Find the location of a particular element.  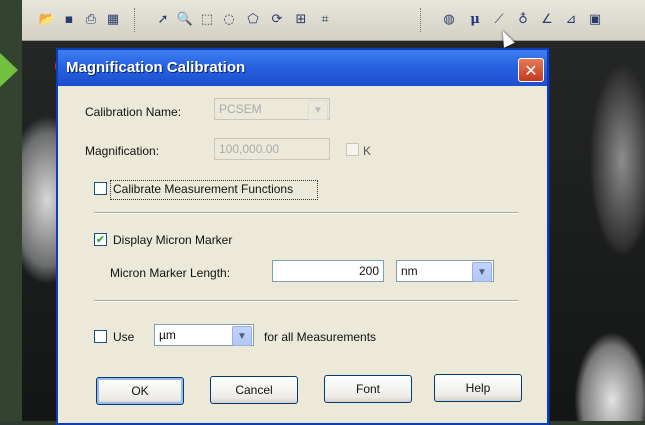

magnification-value: 100,000.00 is located at coordinates (249, 149).